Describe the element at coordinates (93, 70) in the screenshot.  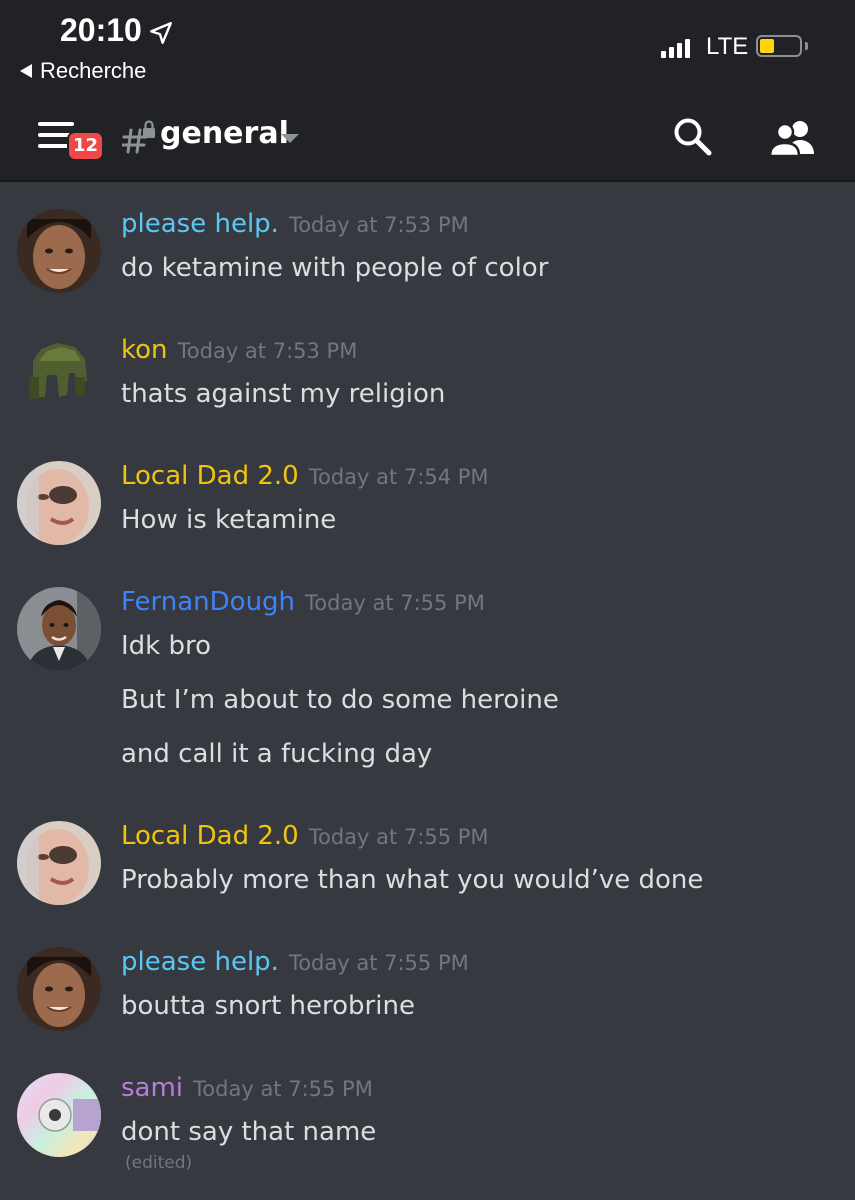
I see `back-link-label: Recherche` at that location.